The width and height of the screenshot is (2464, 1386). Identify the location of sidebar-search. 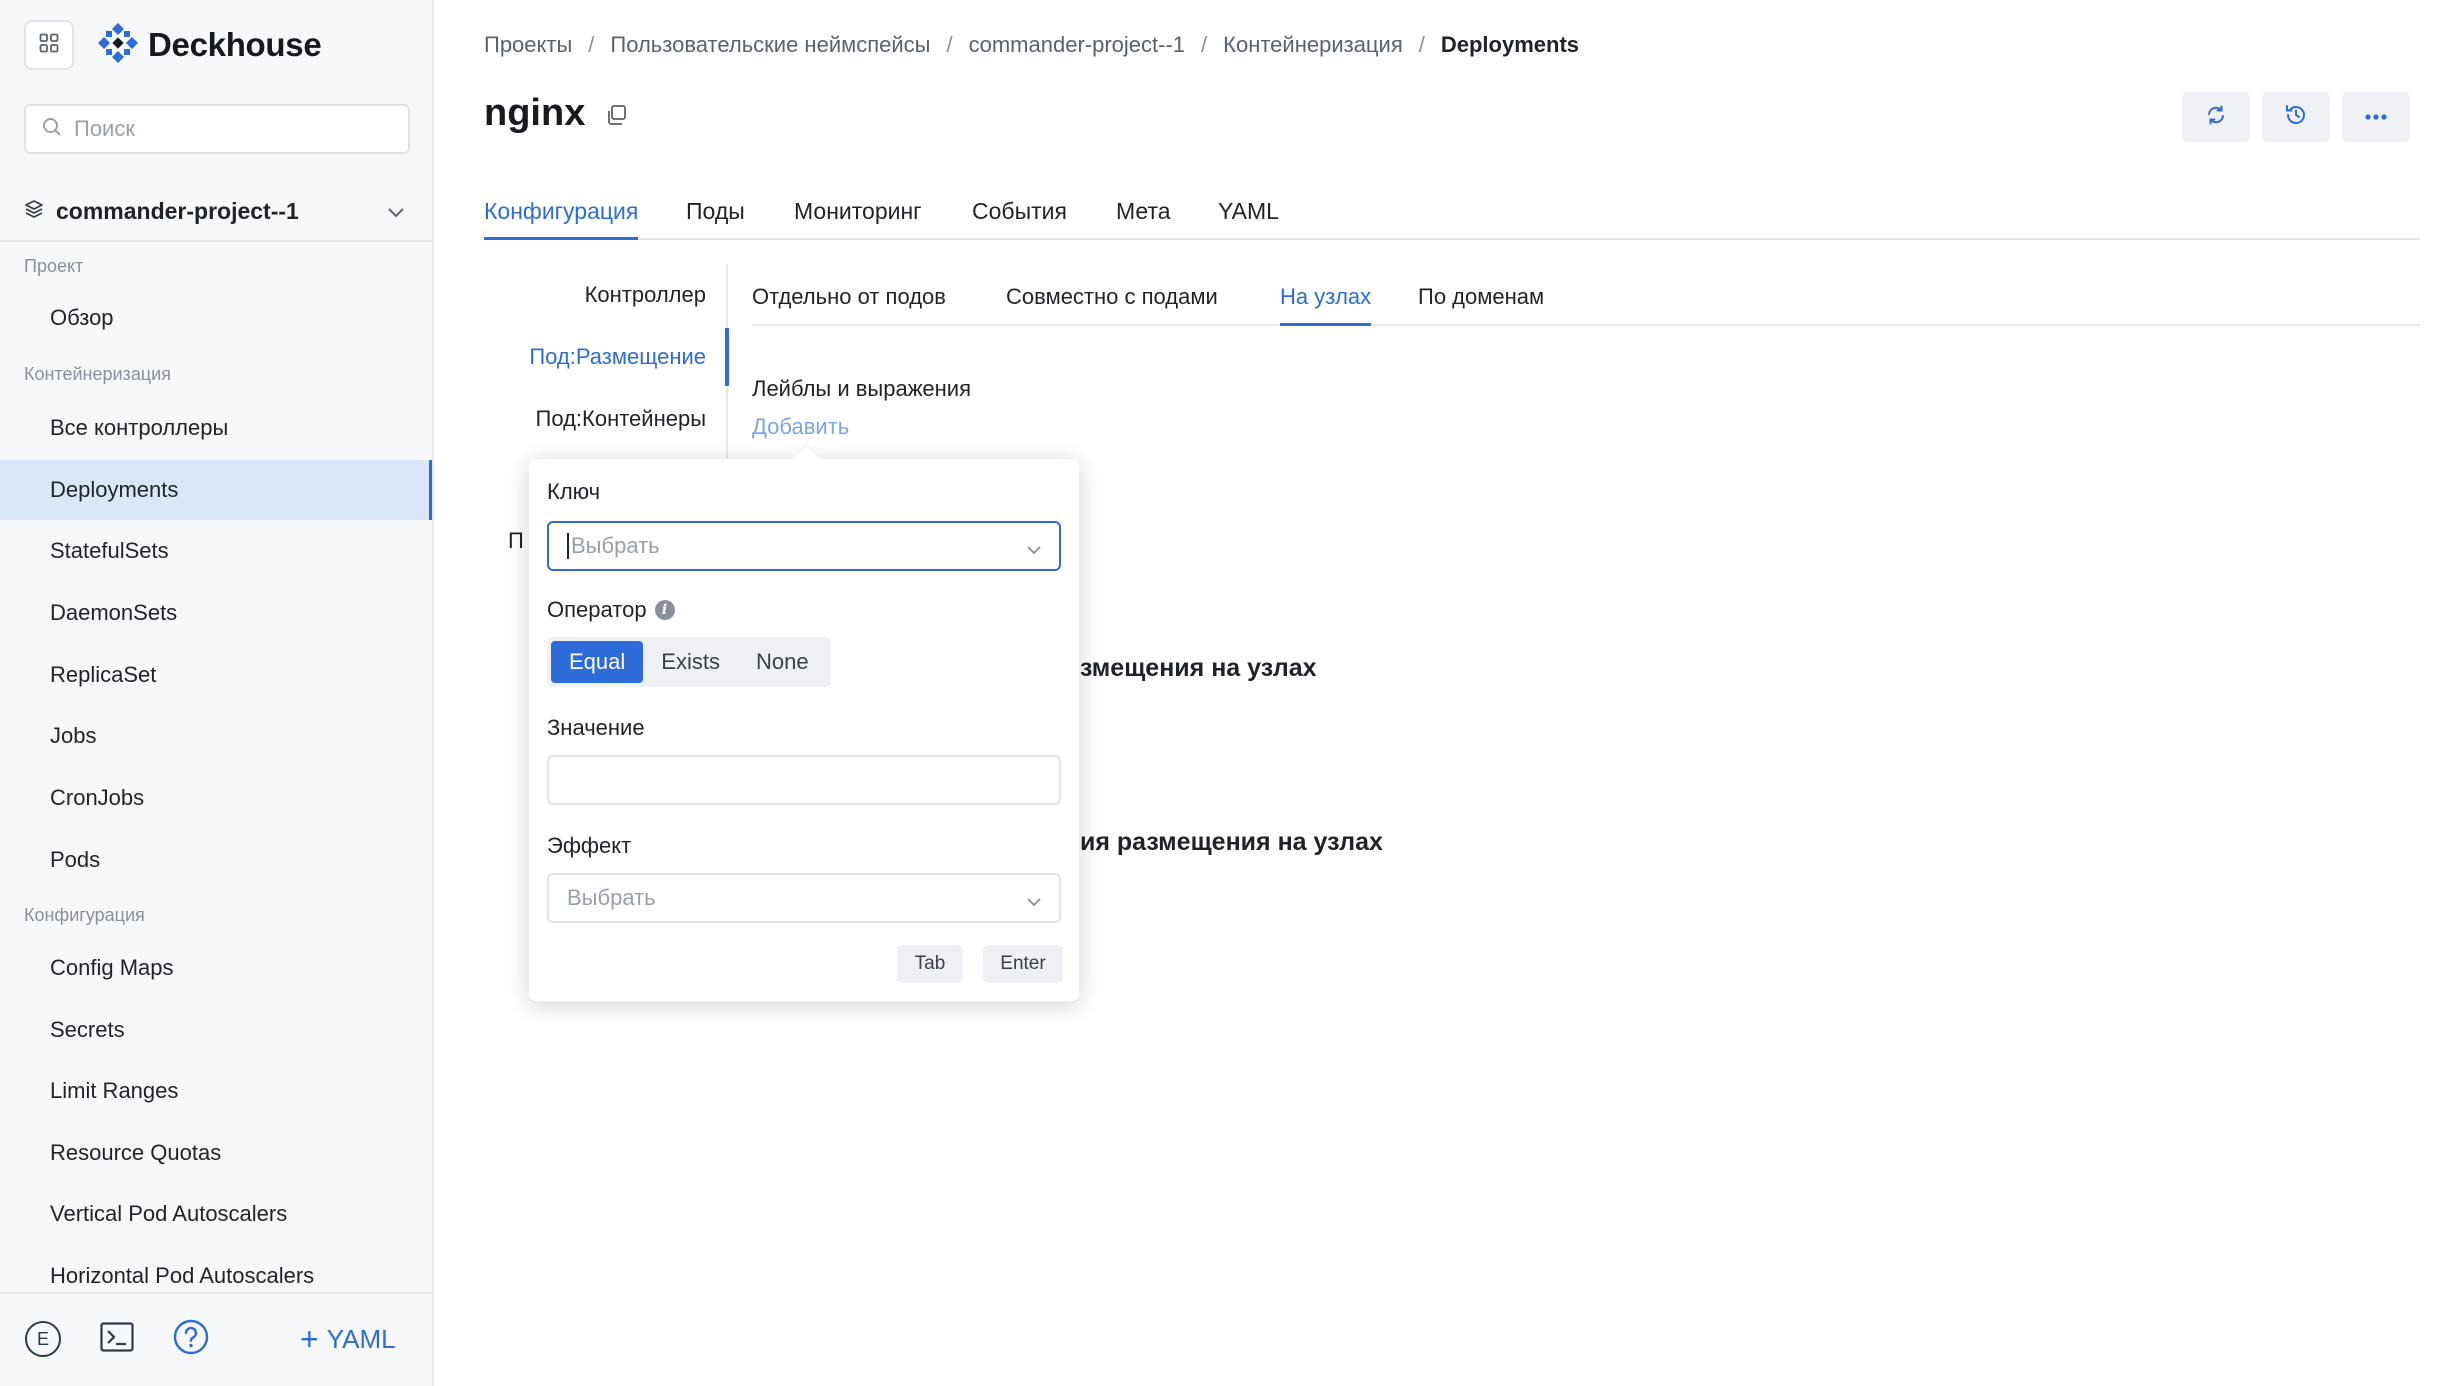
(217, 129).